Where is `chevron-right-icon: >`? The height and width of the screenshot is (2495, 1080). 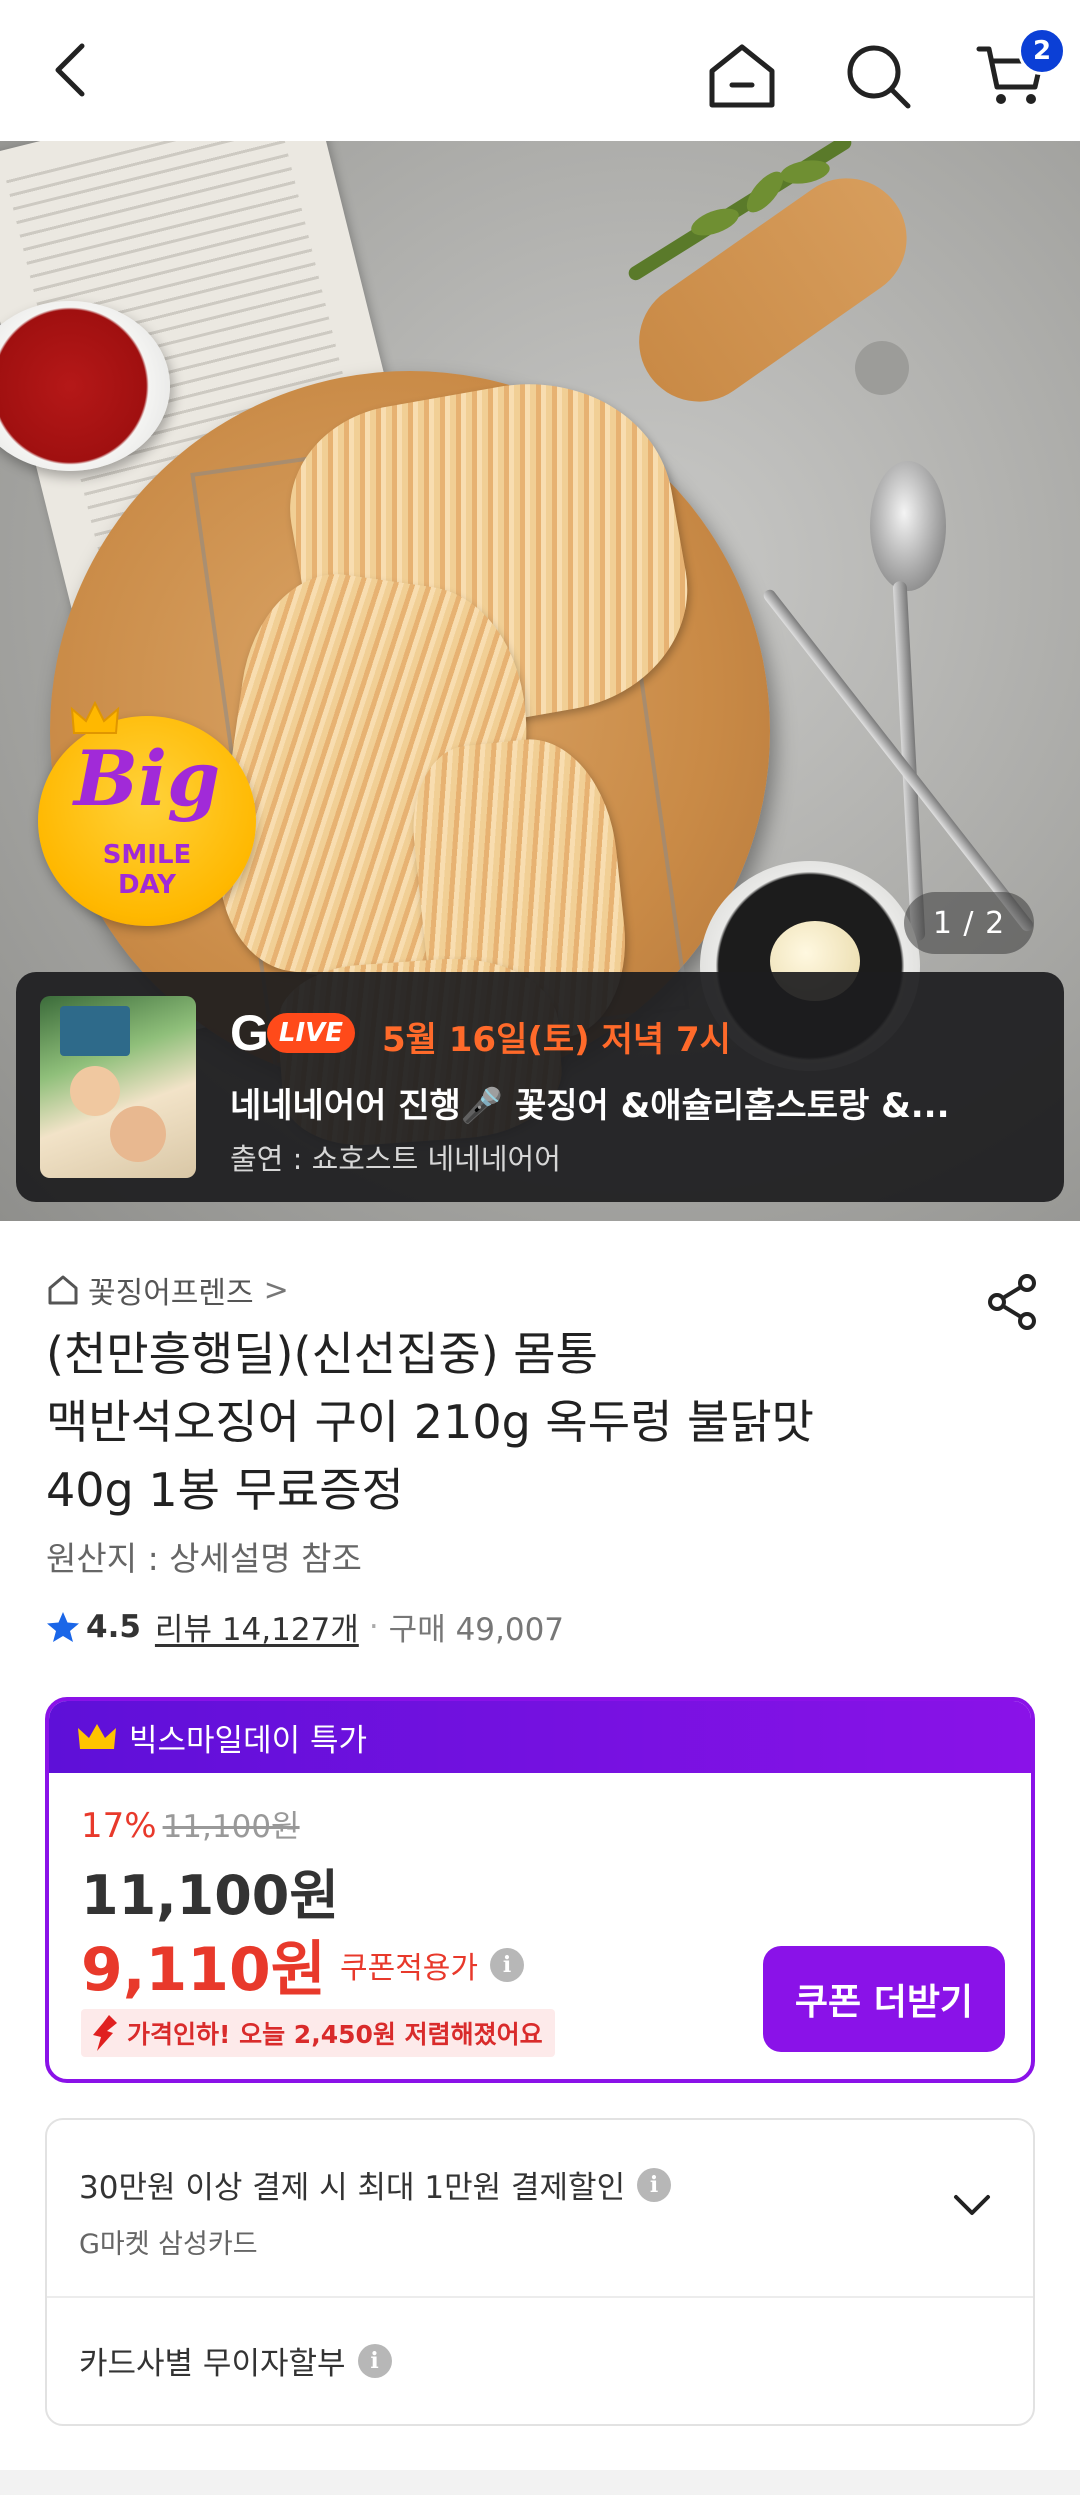
chevron-right-icon: > is located at coordinates (276, 1290).